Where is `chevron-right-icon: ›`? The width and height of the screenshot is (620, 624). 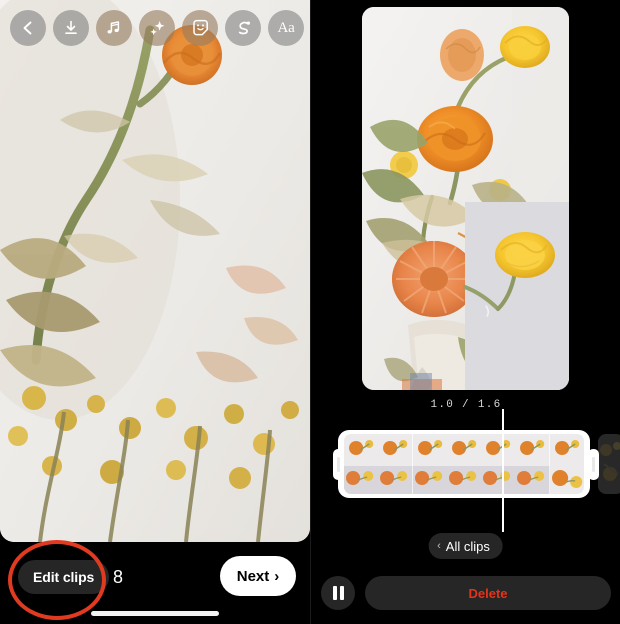 chevron-right-icon: › is located at coordinates (277, 576).